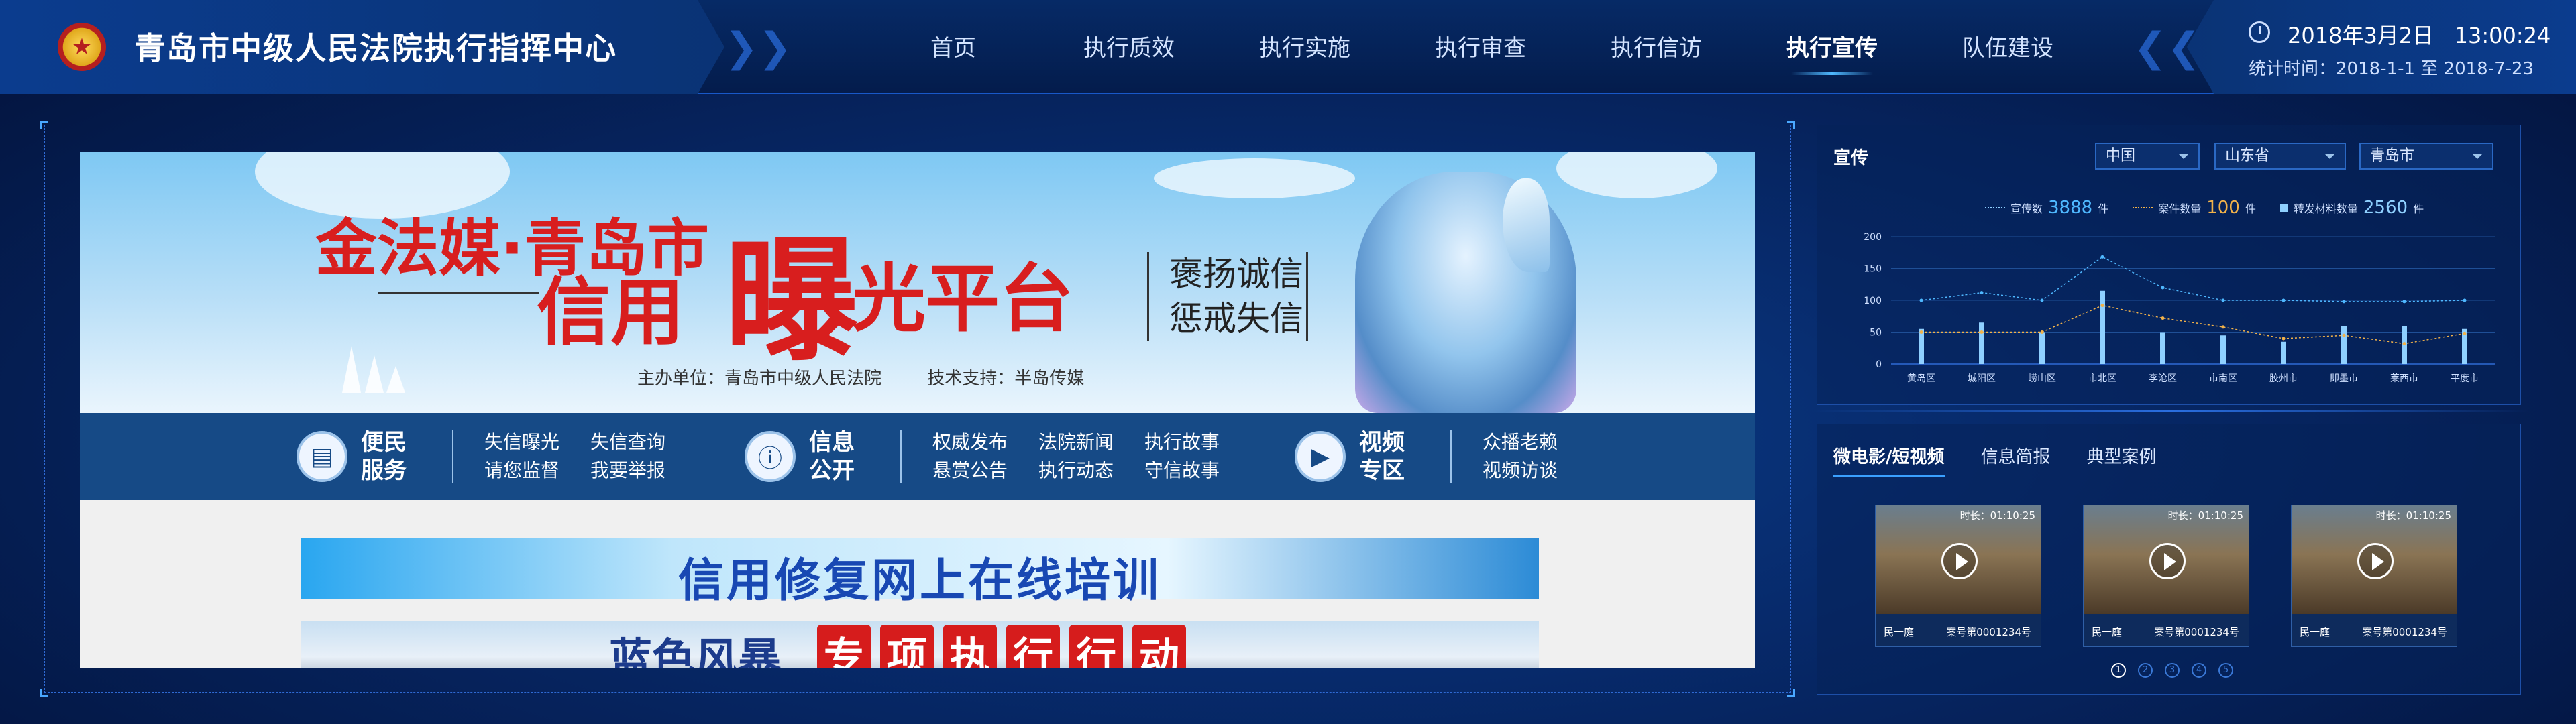 The height and width of the screenshot is (724, 2576). What do you see at coordinates (907, 646) in the screenshot?
I see `special-action-char: 项` at bounding box center [907, 646].